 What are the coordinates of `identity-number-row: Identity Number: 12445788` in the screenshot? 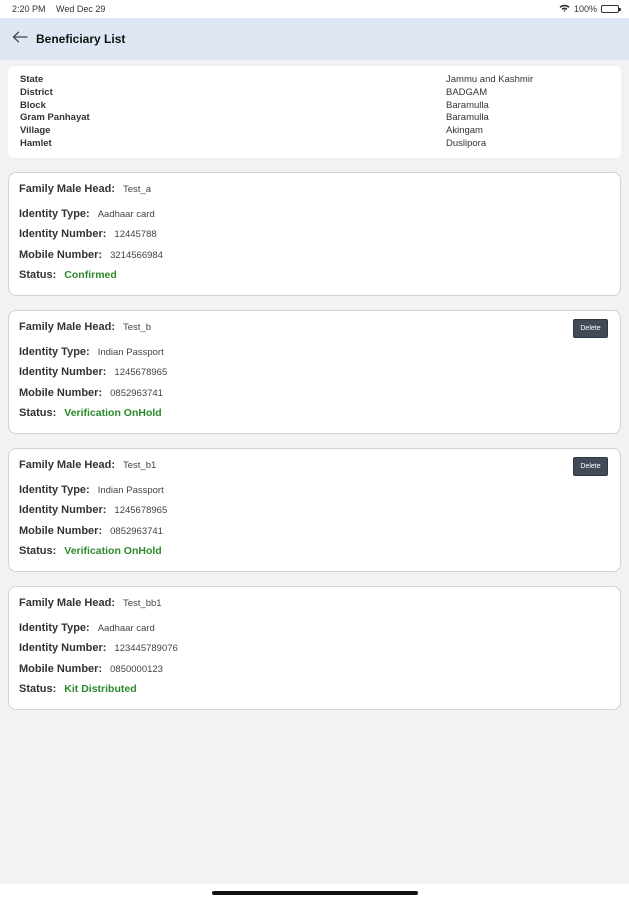 It's located at (314, 238).